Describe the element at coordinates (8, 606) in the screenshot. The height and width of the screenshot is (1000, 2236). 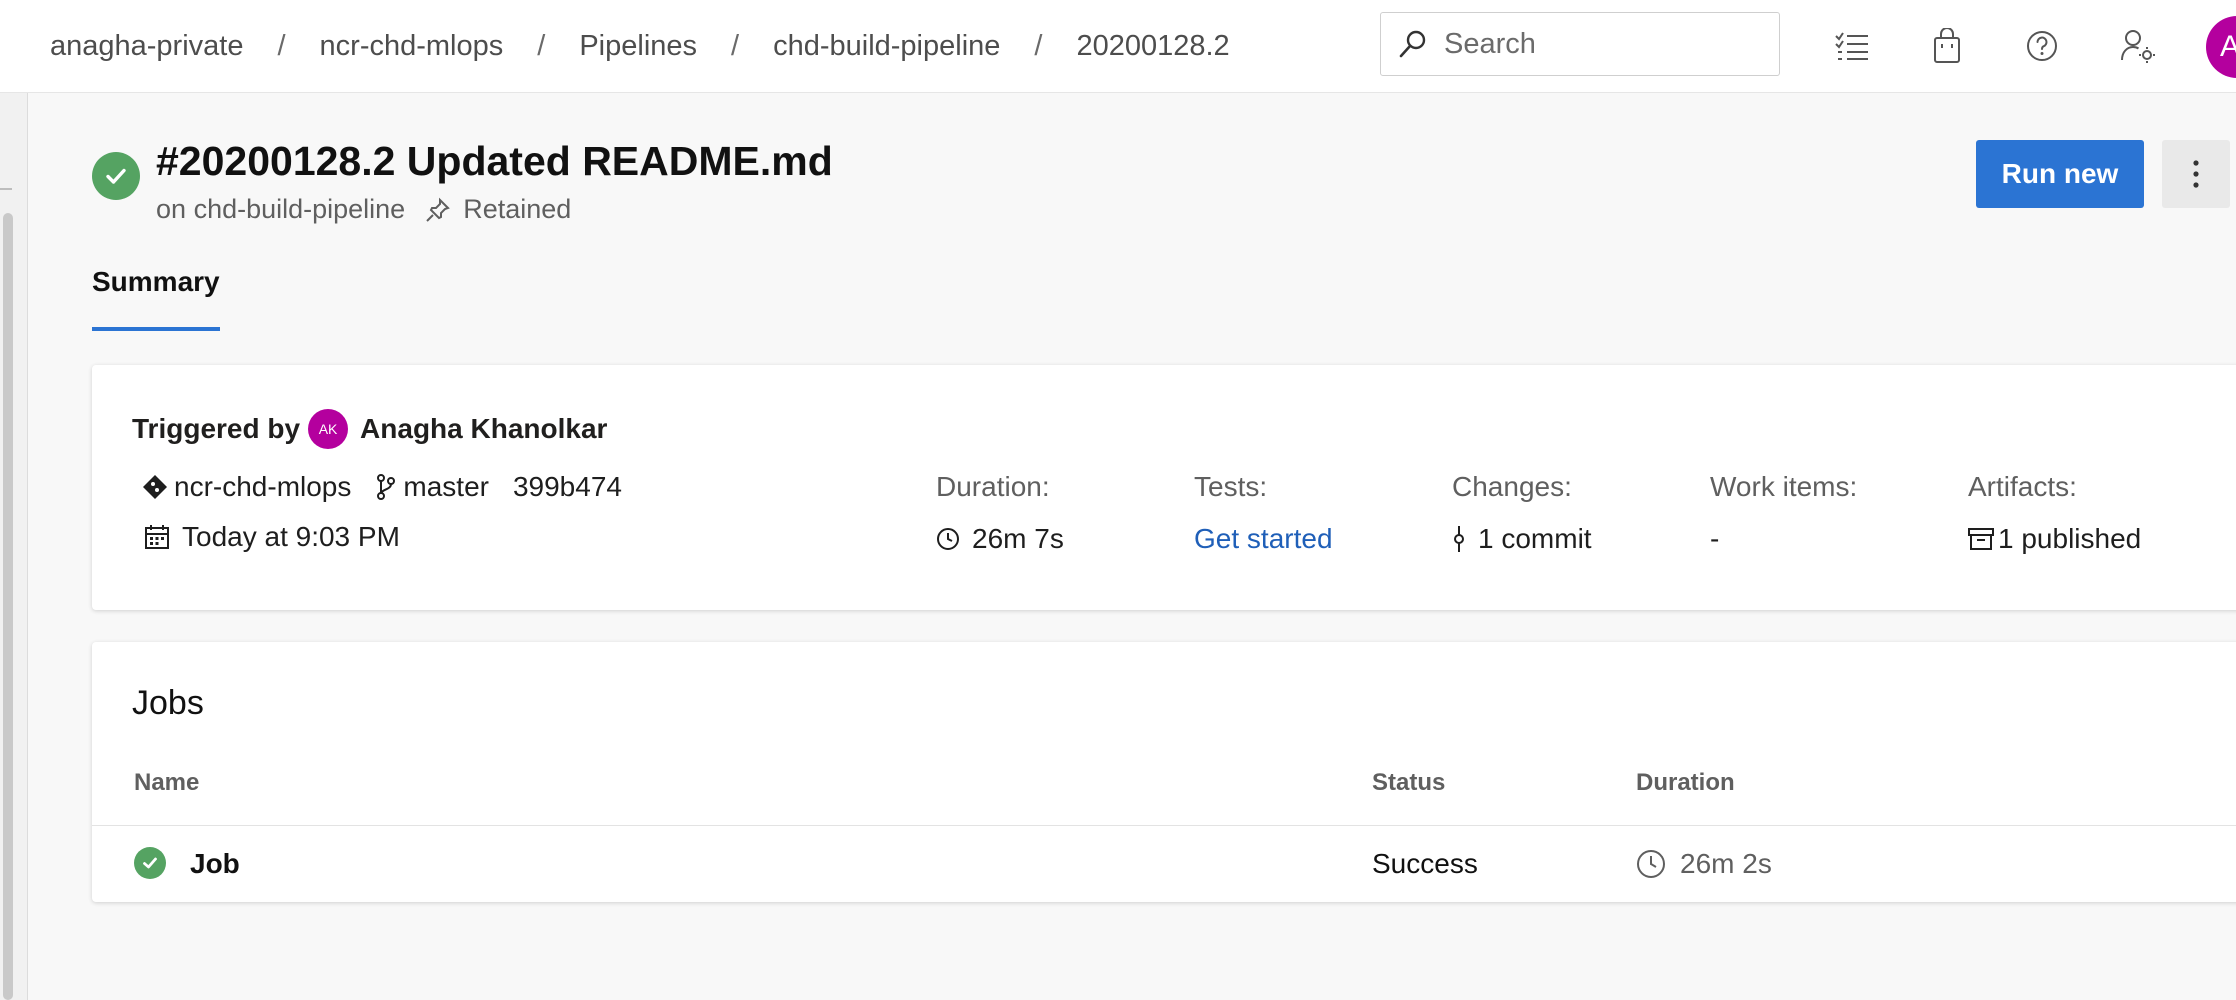
I see `scrollbar-thumb` at that location.